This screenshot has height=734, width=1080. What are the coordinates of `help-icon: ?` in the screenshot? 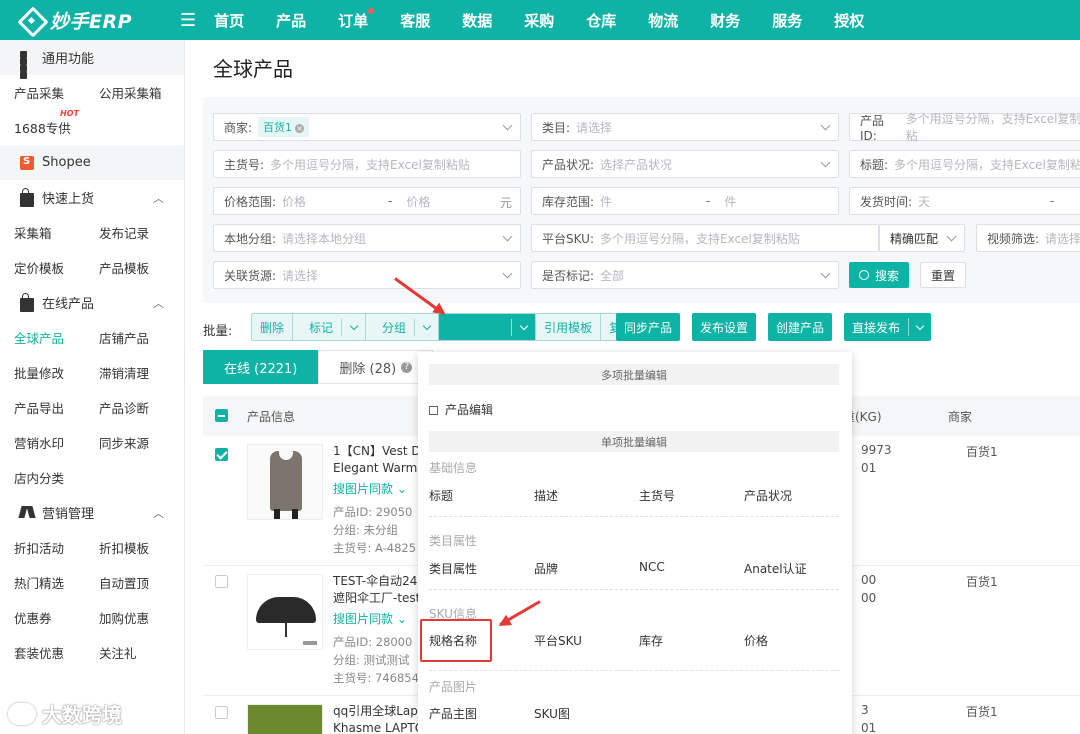 It's located at (407, 367).